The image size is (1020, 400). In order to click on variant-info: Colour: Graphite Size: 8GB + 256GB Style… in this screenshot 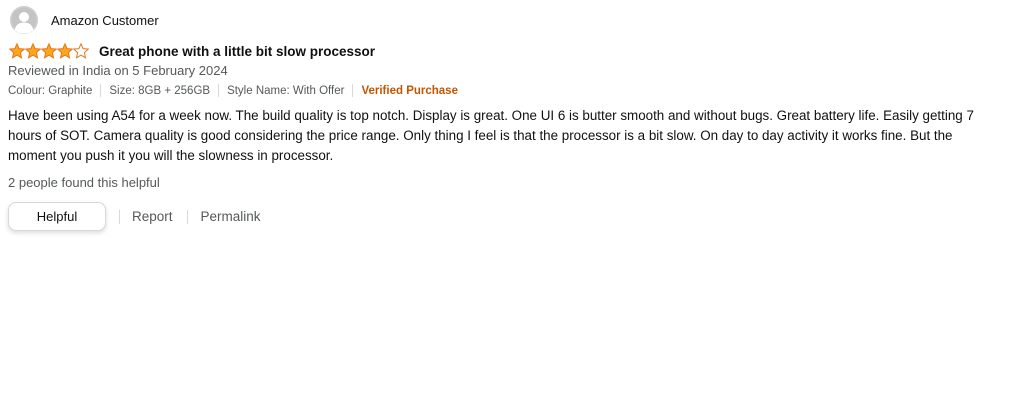, I will do `click(233, 90)`.